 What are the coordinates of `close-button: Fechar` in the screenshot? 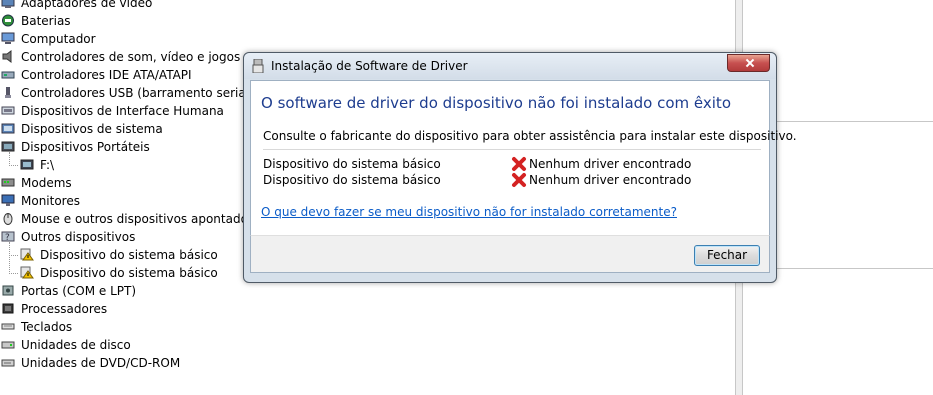 It's located at (727, 255).